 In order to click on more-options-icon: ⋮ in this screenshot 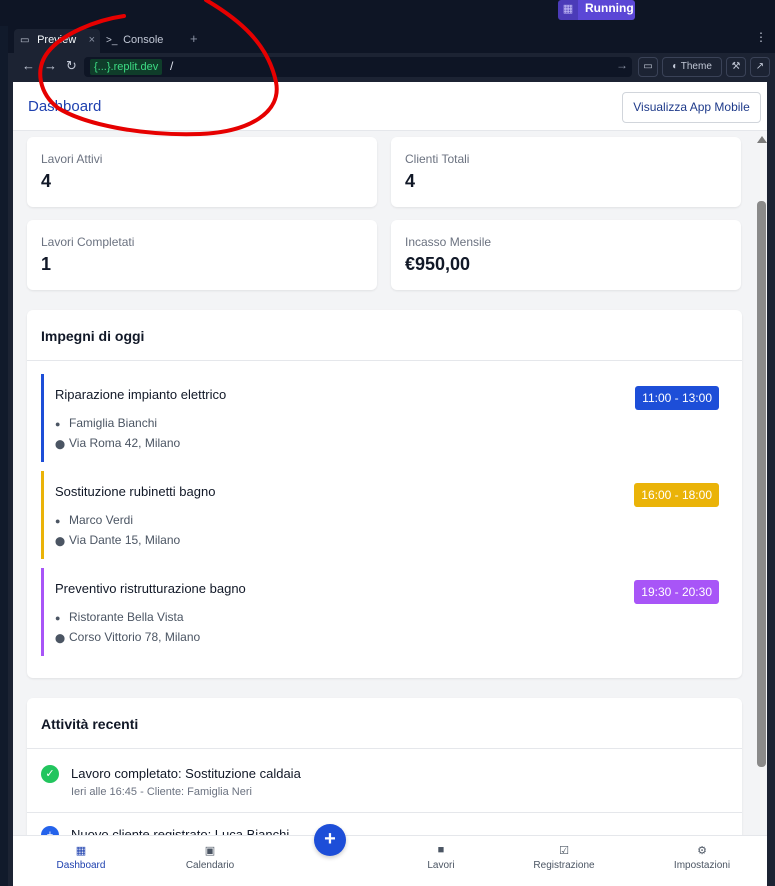, I will do `click(761, 37)`.